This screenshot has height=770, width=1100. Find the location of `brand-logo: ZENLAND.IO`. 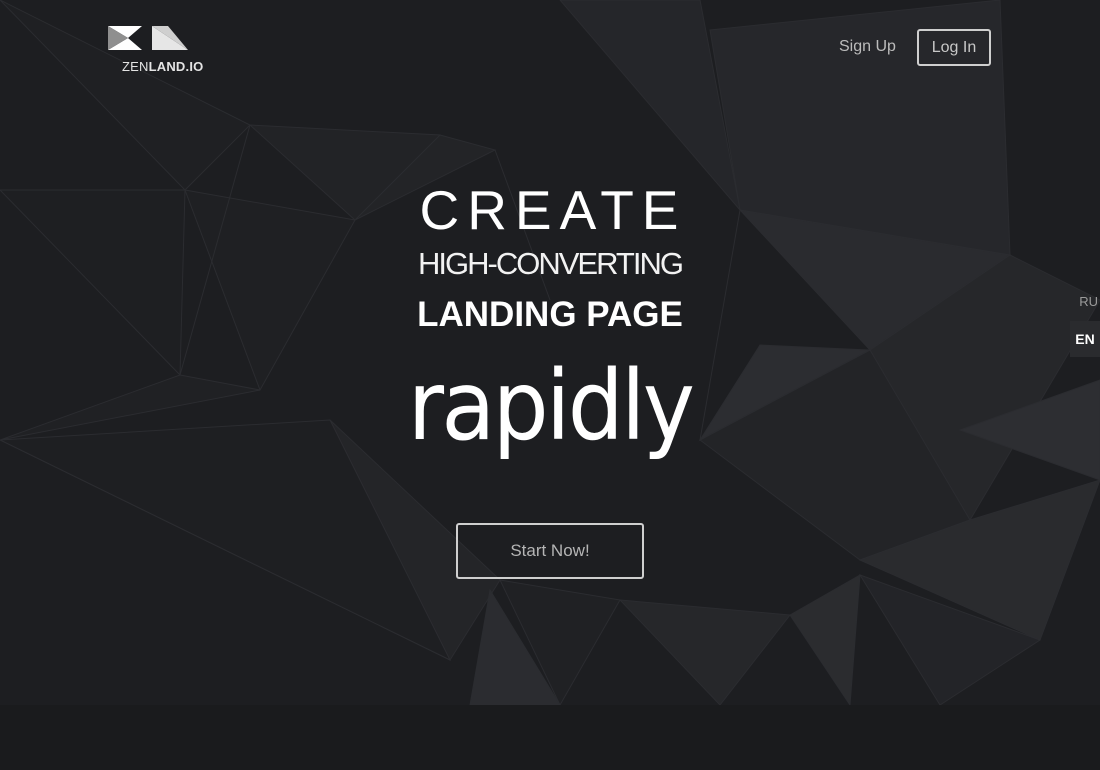

brand-logo: ZENLAND.IO is located at coordinates (158, 50).